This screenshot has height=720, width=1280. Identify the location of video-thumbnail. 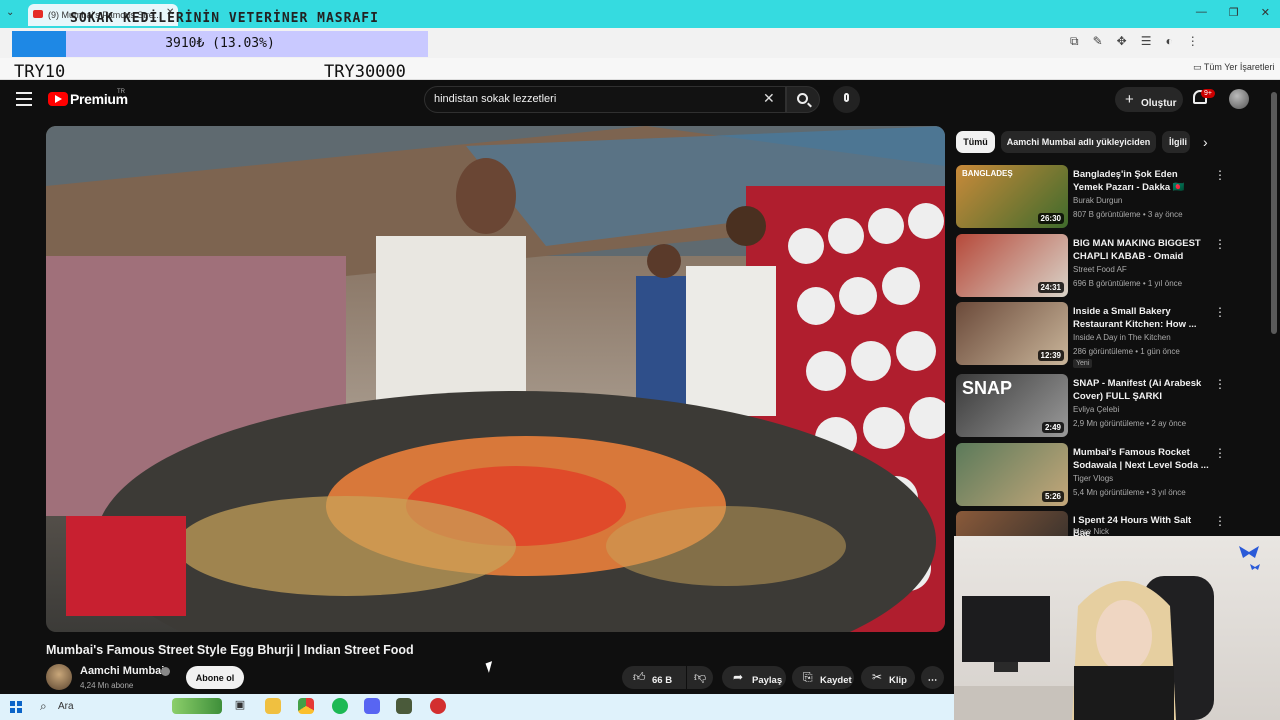
(1012, 523).